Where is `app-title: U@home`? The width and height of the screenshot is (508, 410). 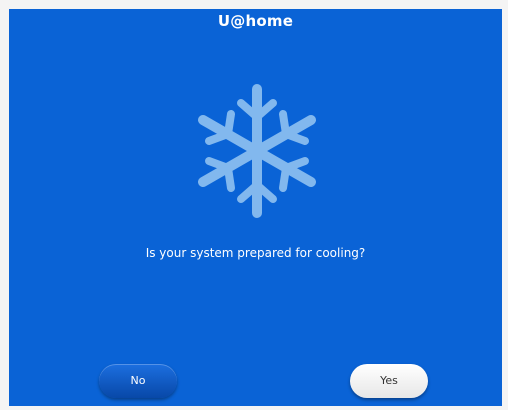
app-title: U@home is located at coordinates (255, 21).